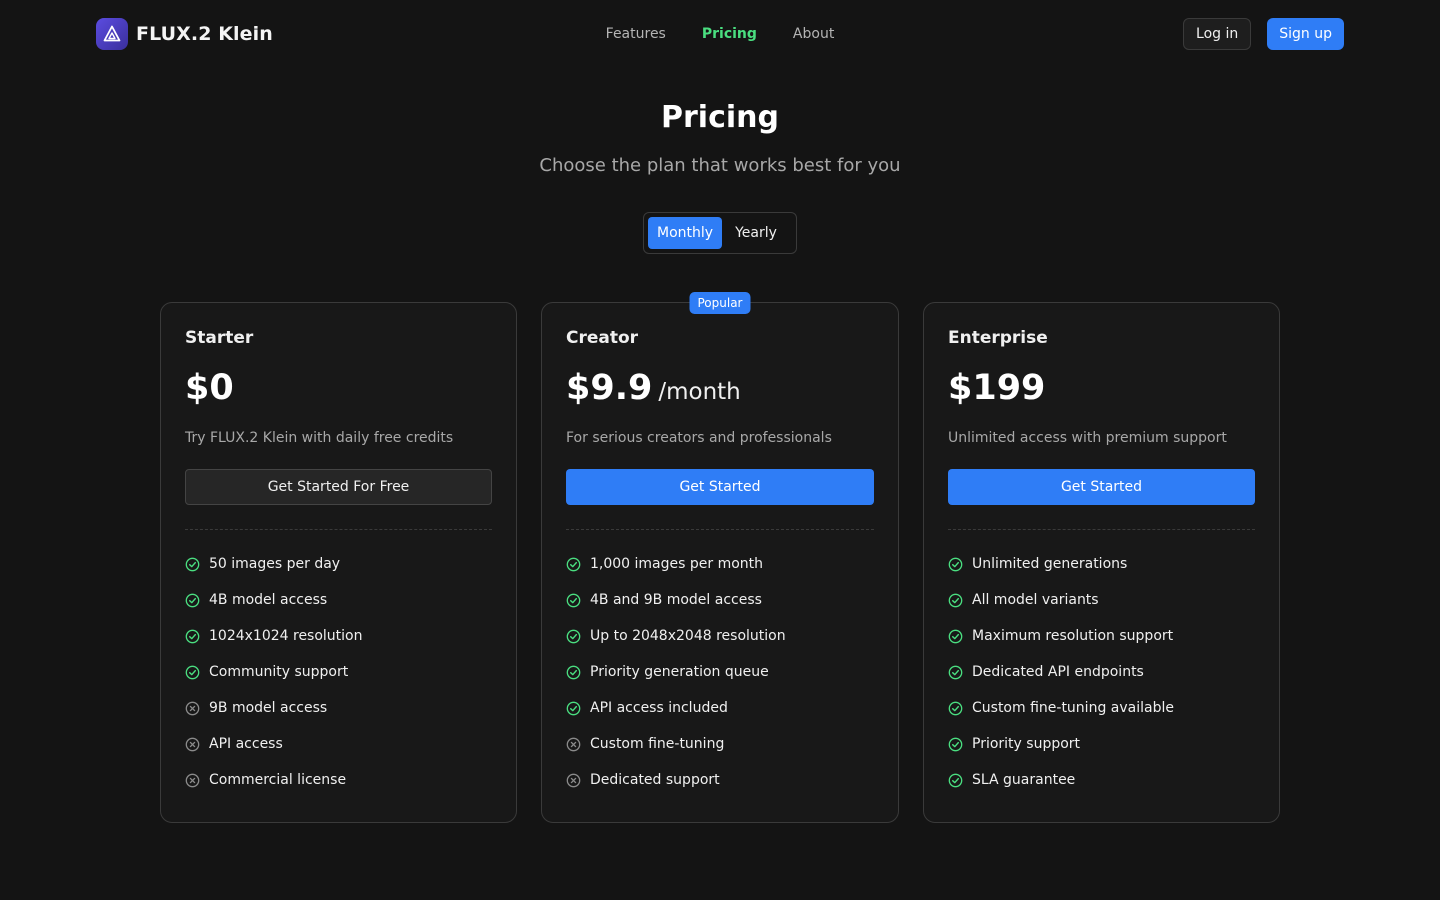 The height and width of the screenshot is (900, 1440). I want to click on feature-label: Custom fine-tuning available, so click(1073, 708).